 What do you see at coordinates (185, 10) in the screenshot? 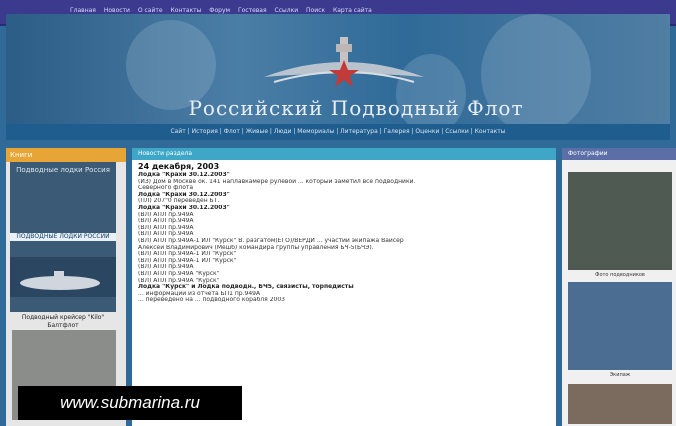
I see `top-nav-item: Контакты` at bounding box center [185, 10].